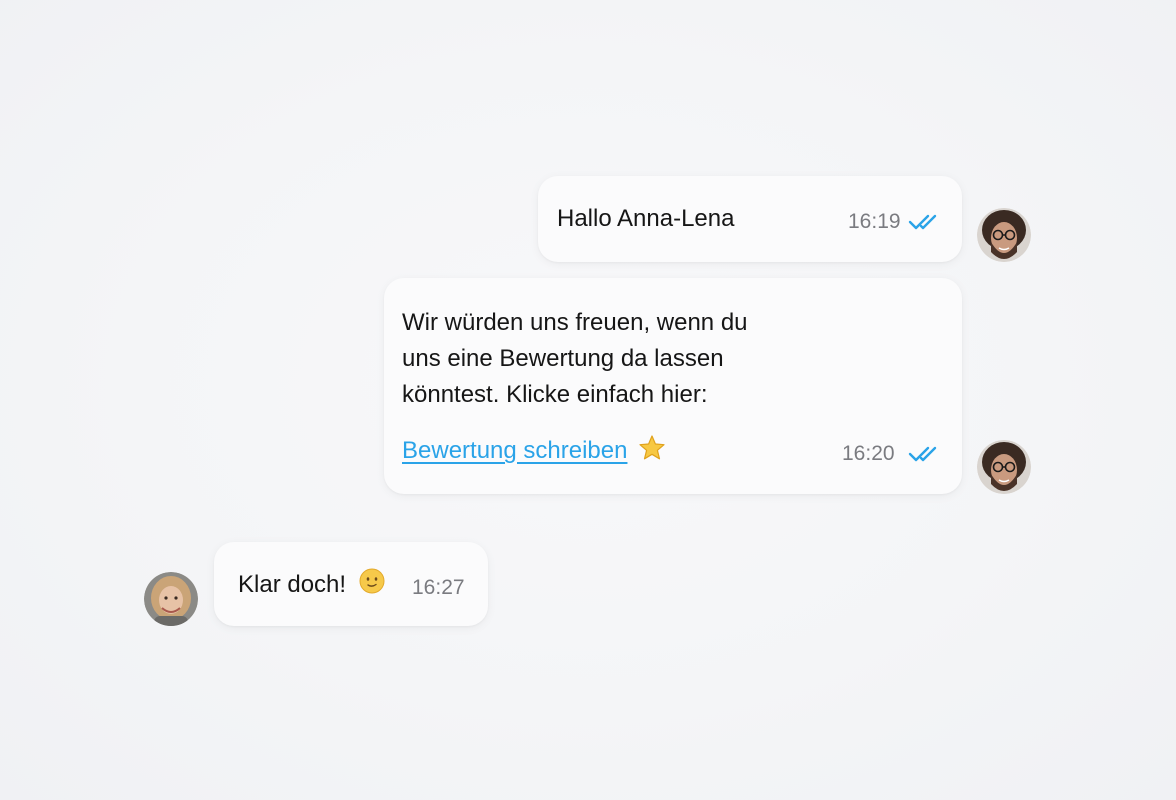 The image size is (1176, 800). I want to click on review-link-row: Bewertung schreiben, so click(534, 451).